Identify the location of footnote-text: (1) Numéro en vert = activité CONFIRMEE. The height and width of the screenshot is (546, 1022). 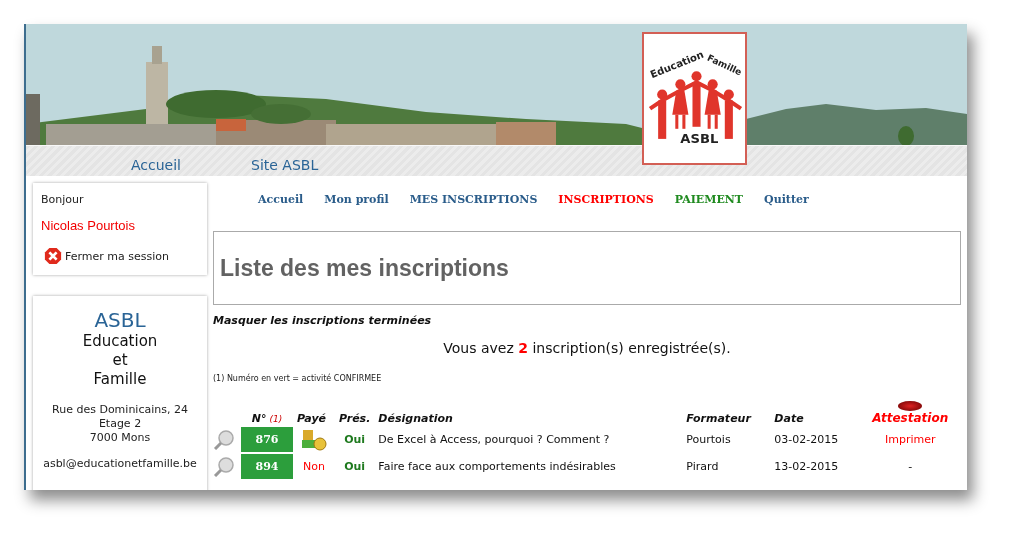
(298, 378).